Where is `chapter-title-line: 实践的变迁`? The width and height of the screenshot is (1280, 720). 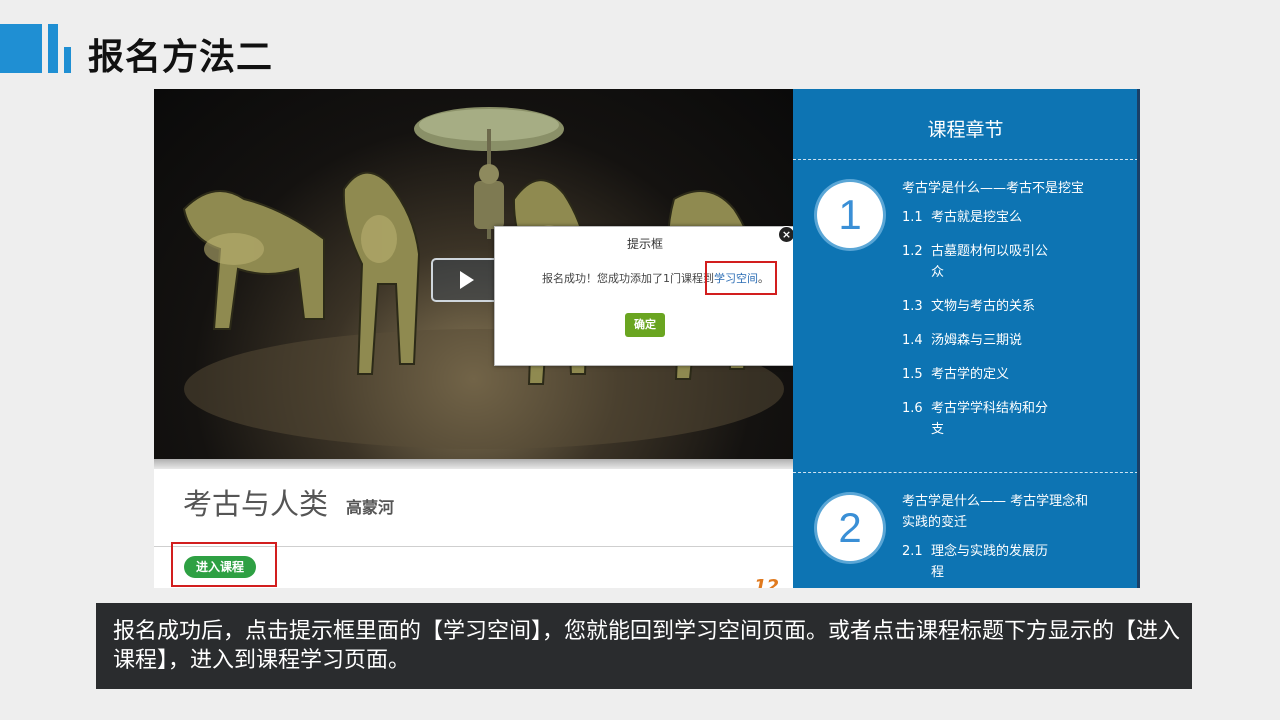 chapter-title-line: 实践的变迁 is located at coordinates (935, 522).